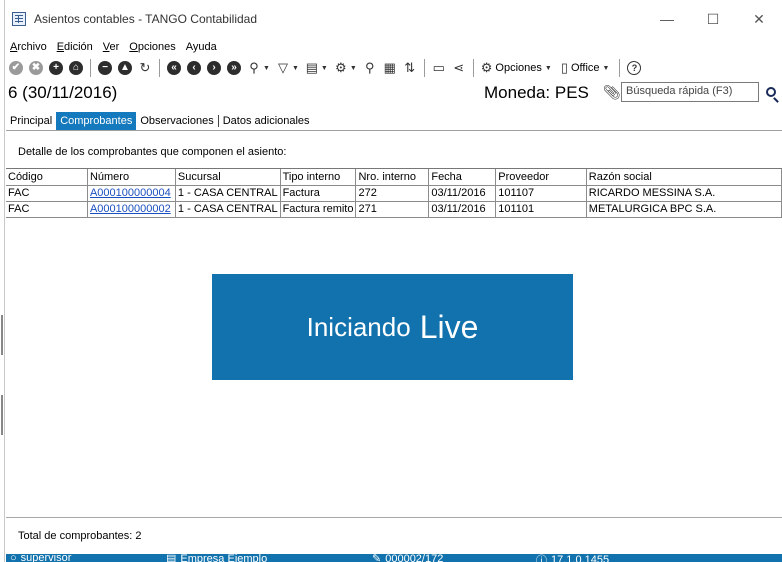  Describe the element at coordinates (634, 68) in the screenshot. I see `help-icon: ?` at that location.